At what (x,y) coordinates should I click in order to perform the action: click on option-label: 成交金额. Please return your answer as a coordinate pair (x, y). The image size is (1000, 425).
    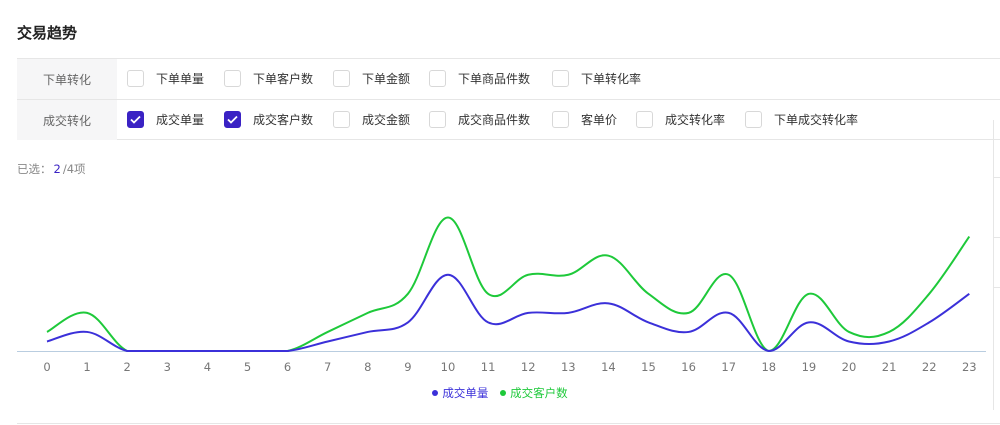
    Looking at the image, I should click on (386, 120).